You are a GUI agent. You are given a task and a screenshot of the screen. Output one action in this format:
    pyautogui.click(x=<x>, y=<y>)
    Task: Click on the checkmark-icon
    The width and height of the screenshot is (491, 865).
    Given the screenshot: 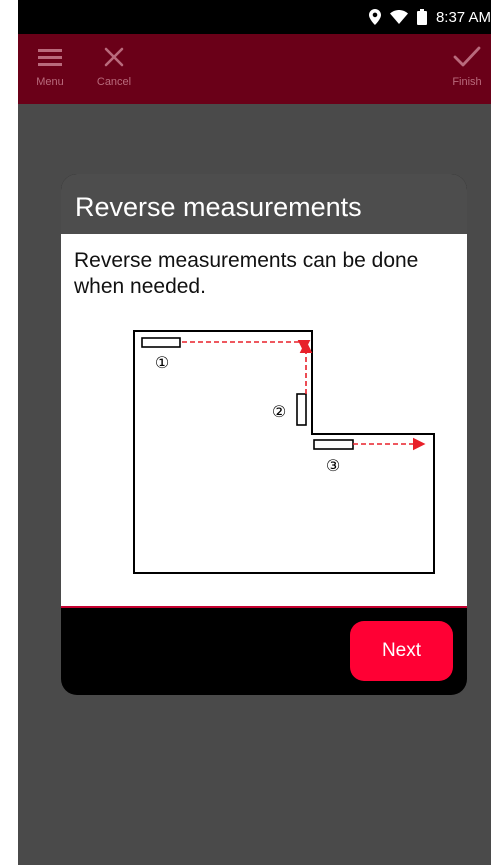 What is the action you would take?
    pyautogui.click(x=467, y=59)
    